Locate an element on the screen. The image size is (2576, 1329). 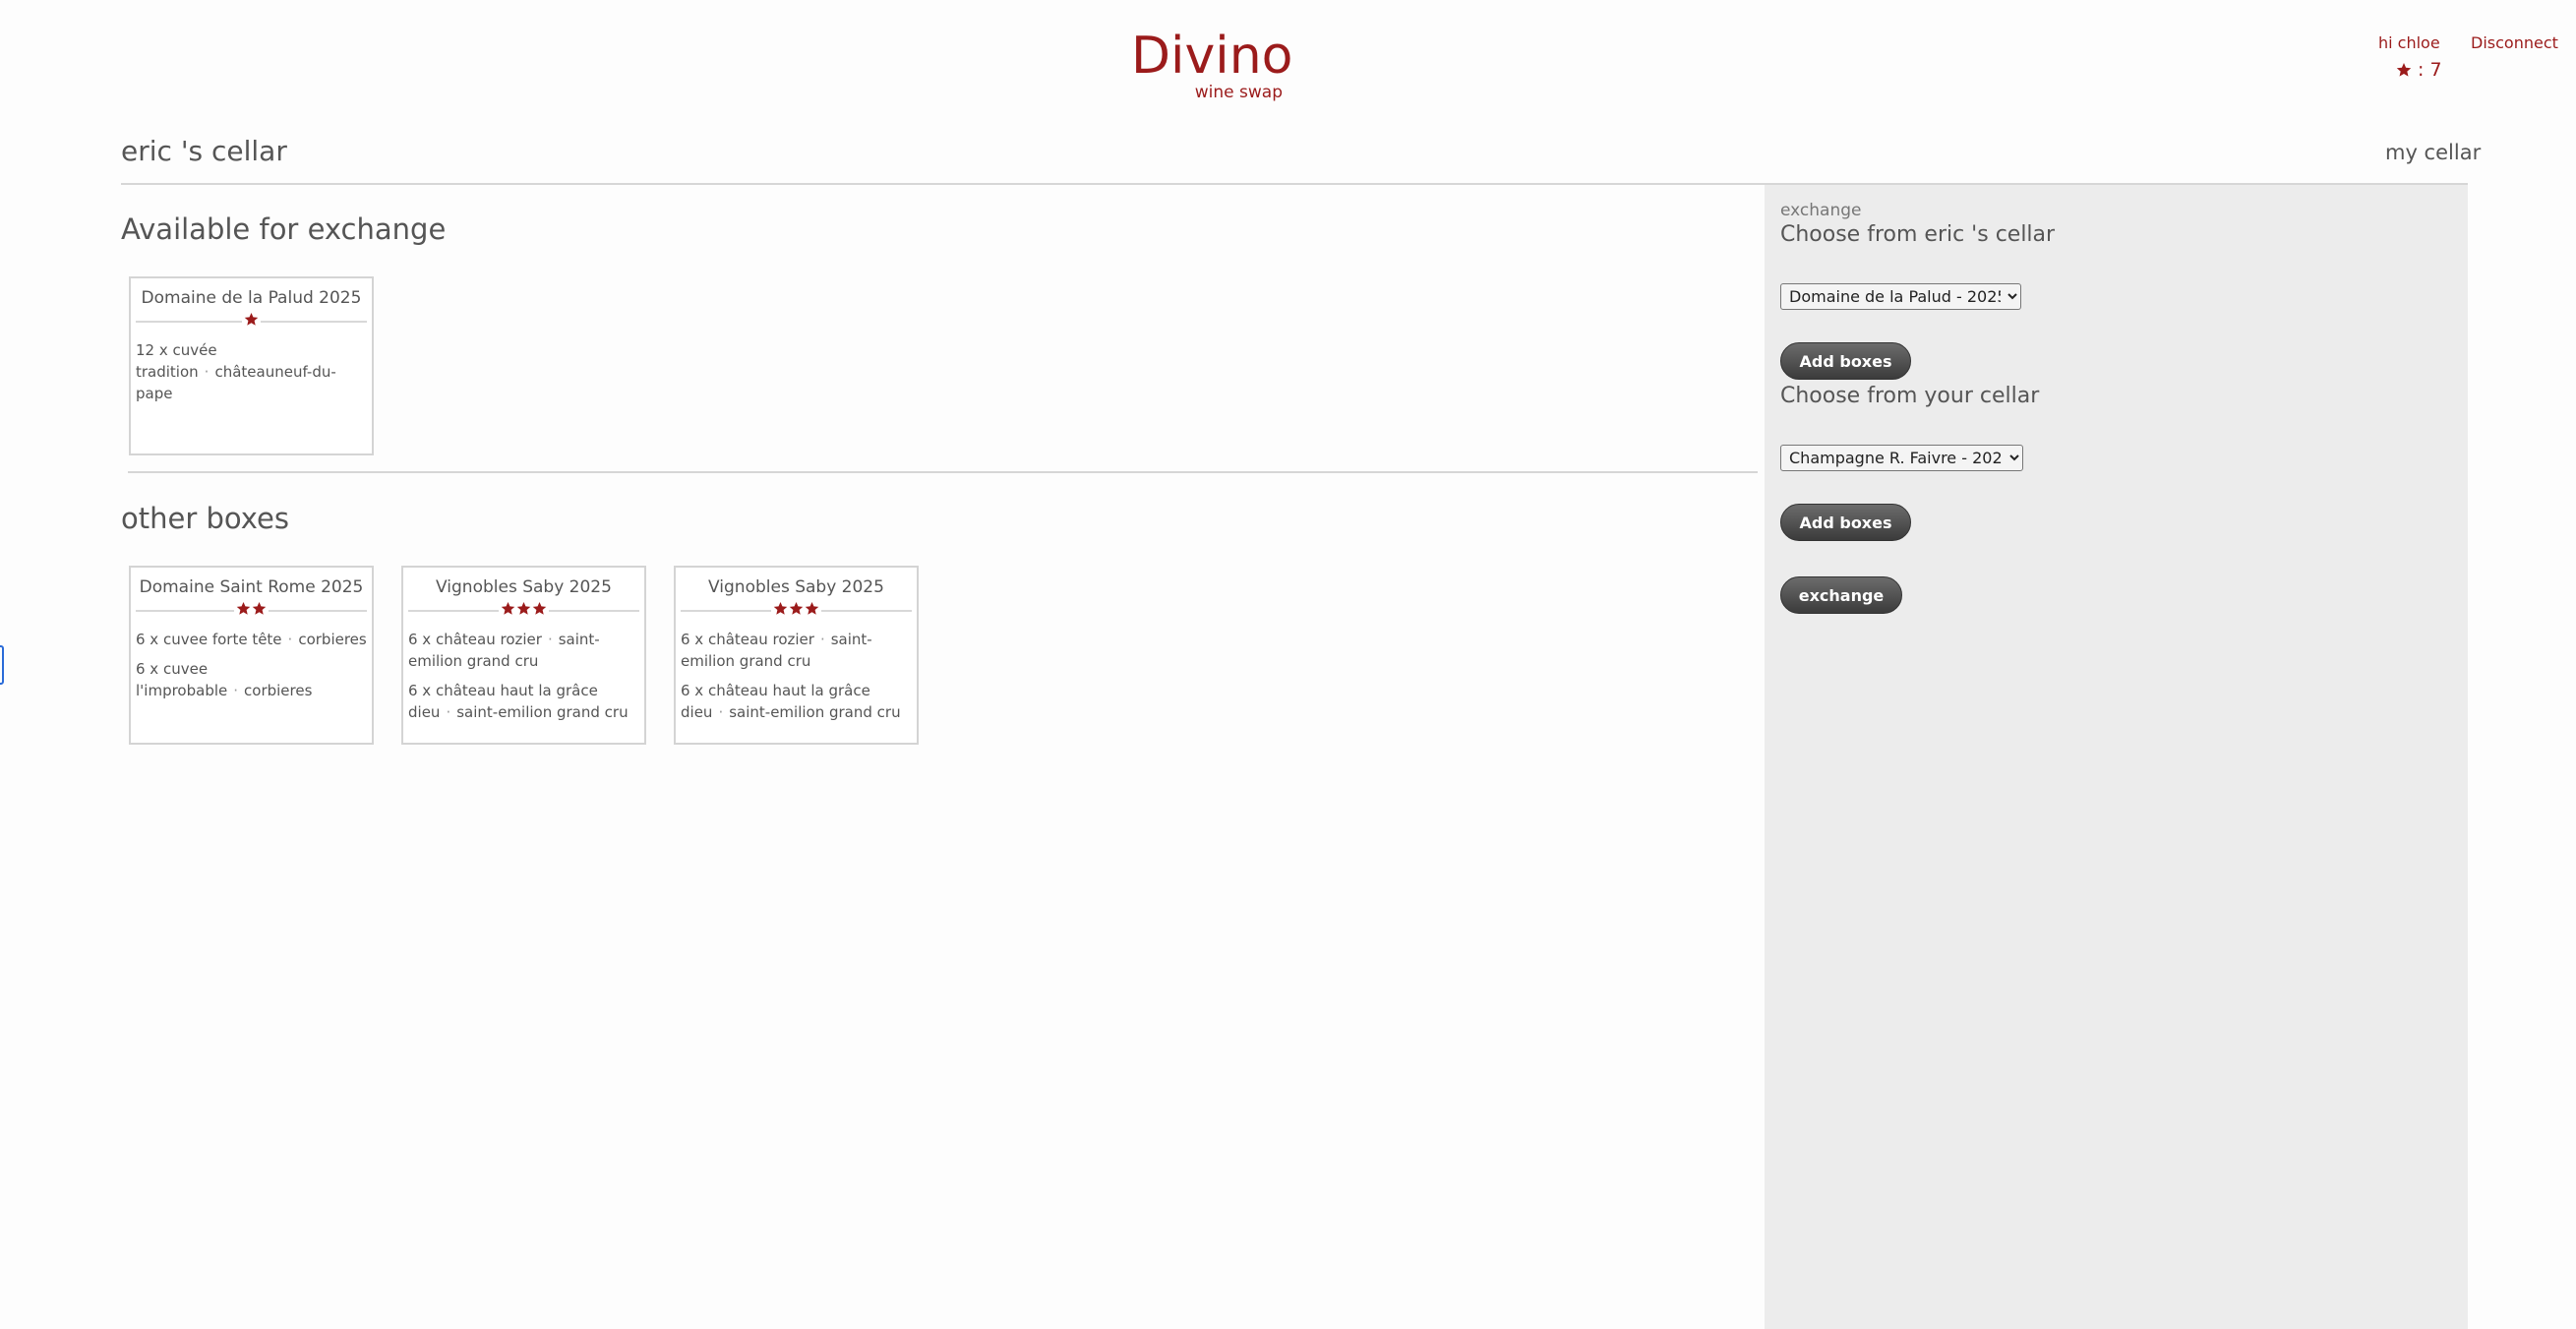
points-value: : 7 is located at coordinates (2430, 70).